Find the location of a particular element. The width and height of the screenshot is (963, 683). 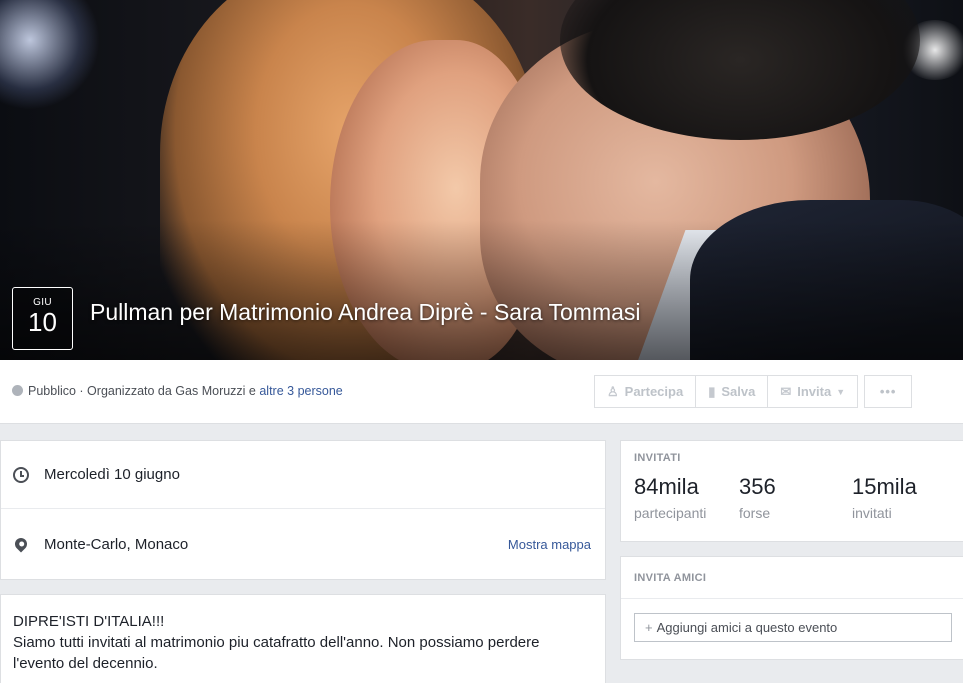

plus-icon: + is located at coordinates (649, 627).